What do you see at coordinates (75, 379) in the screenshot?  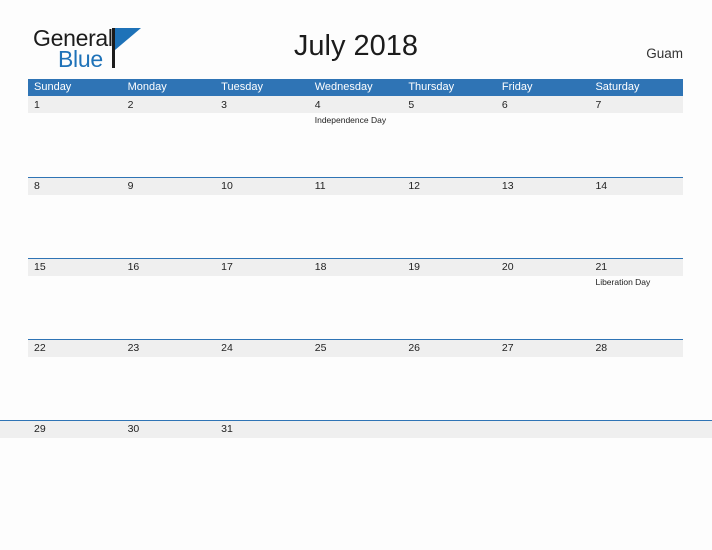 I see `calendar-day-cell: 22` at bounding box center [75, 379].